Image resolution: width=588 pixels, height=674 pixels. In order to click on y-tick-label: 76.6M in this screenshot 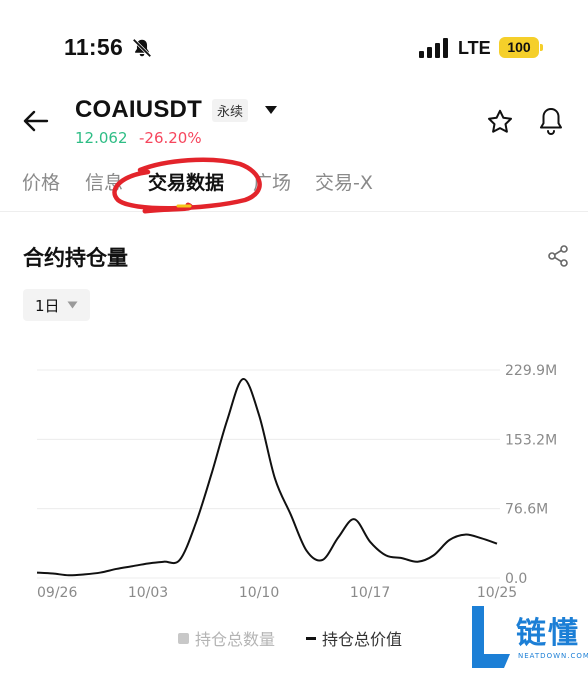, I will do `click(526, 510)`.